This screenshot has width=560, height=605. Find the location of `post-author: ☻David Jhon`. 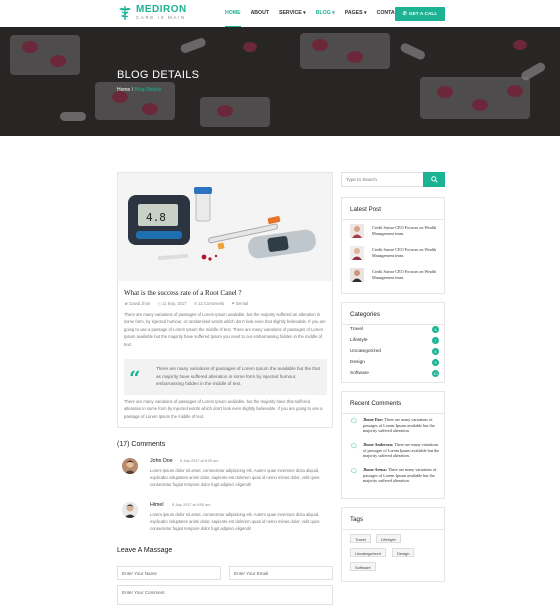

post-author: ☻David Jhon is located at coordinates (137, 303).